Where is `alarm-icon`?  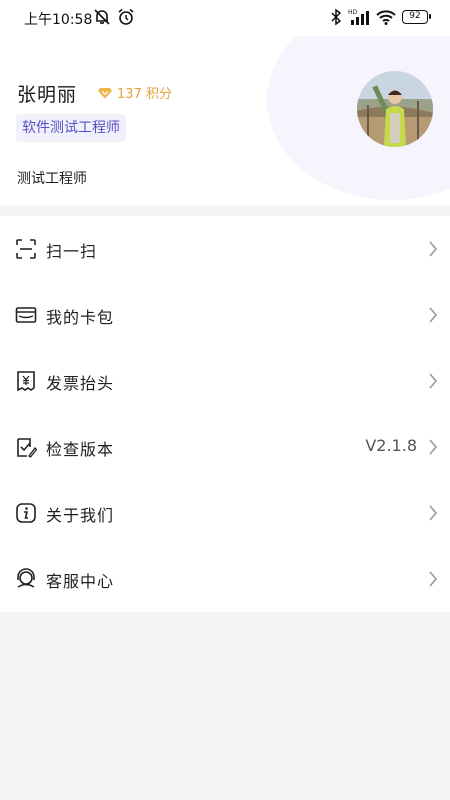 alarm-icon is located at coordinates (126, 16).